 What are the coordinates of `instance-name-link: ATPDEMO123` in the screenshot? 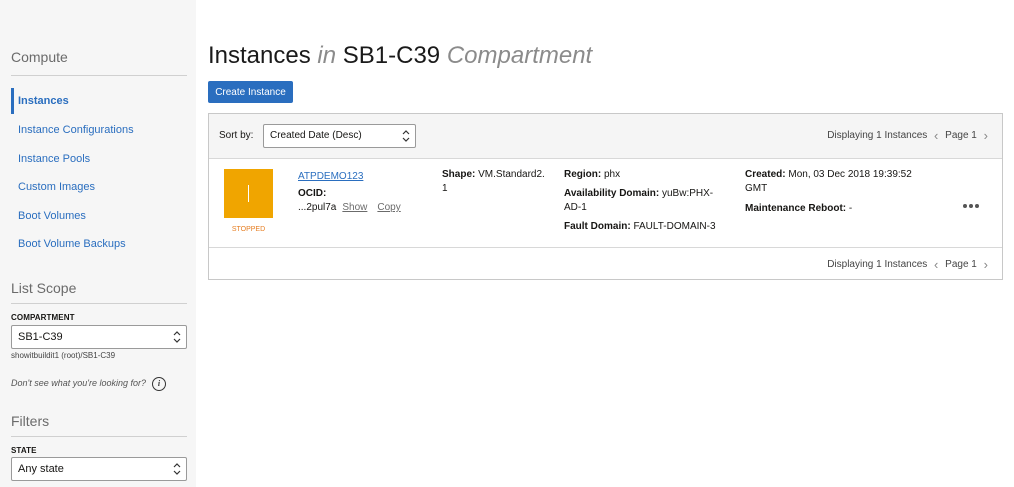 It's located at (330, 176).